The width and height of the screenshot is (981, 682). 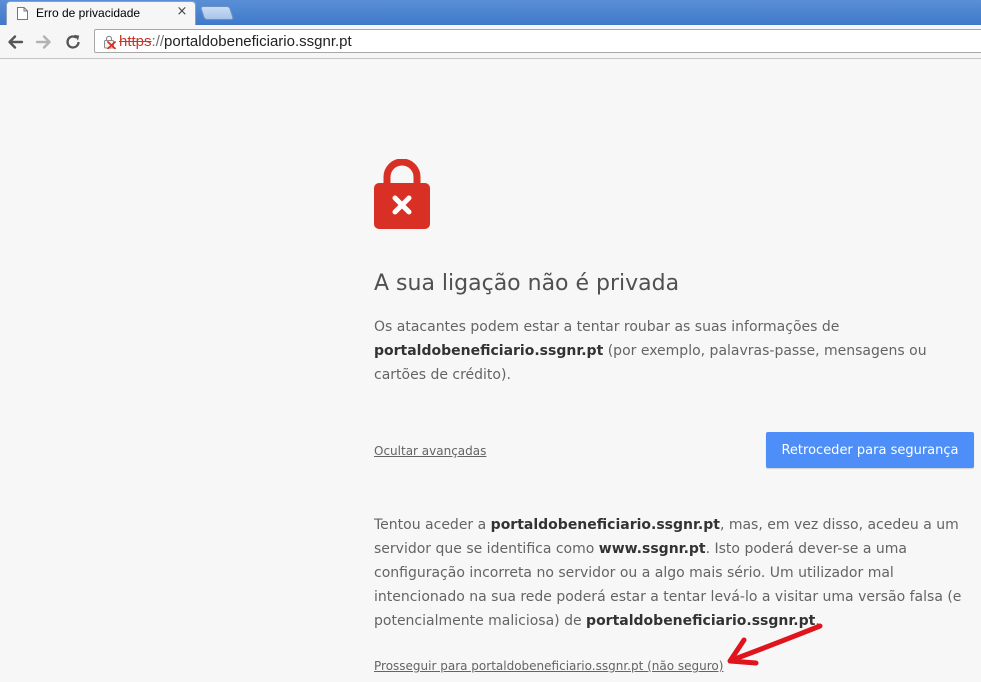 What do you see at coordinates (110, 42) in the screenshot?
I see `broken-lock-icon` at bounding box center [110, 42].